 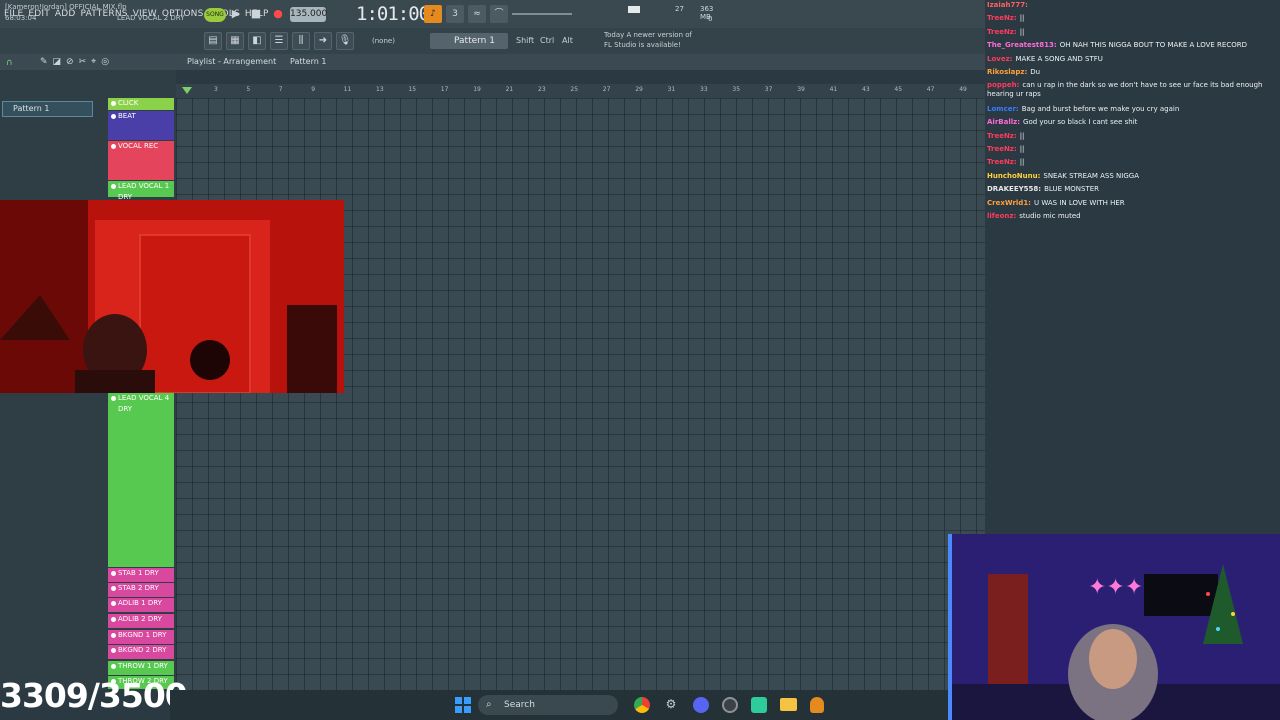 I want to click on track-label: STAB 2 DRY, so click(x=138, y=588).